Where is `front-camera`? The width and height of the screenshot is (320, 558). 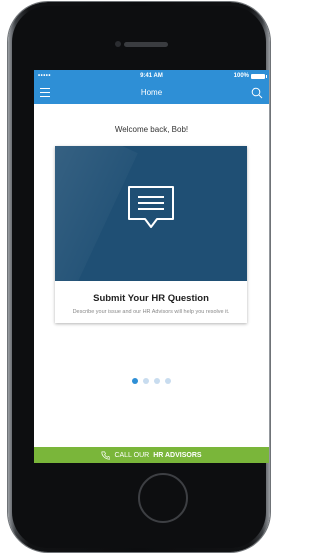 front-camera is located at coordinates (118, 44).